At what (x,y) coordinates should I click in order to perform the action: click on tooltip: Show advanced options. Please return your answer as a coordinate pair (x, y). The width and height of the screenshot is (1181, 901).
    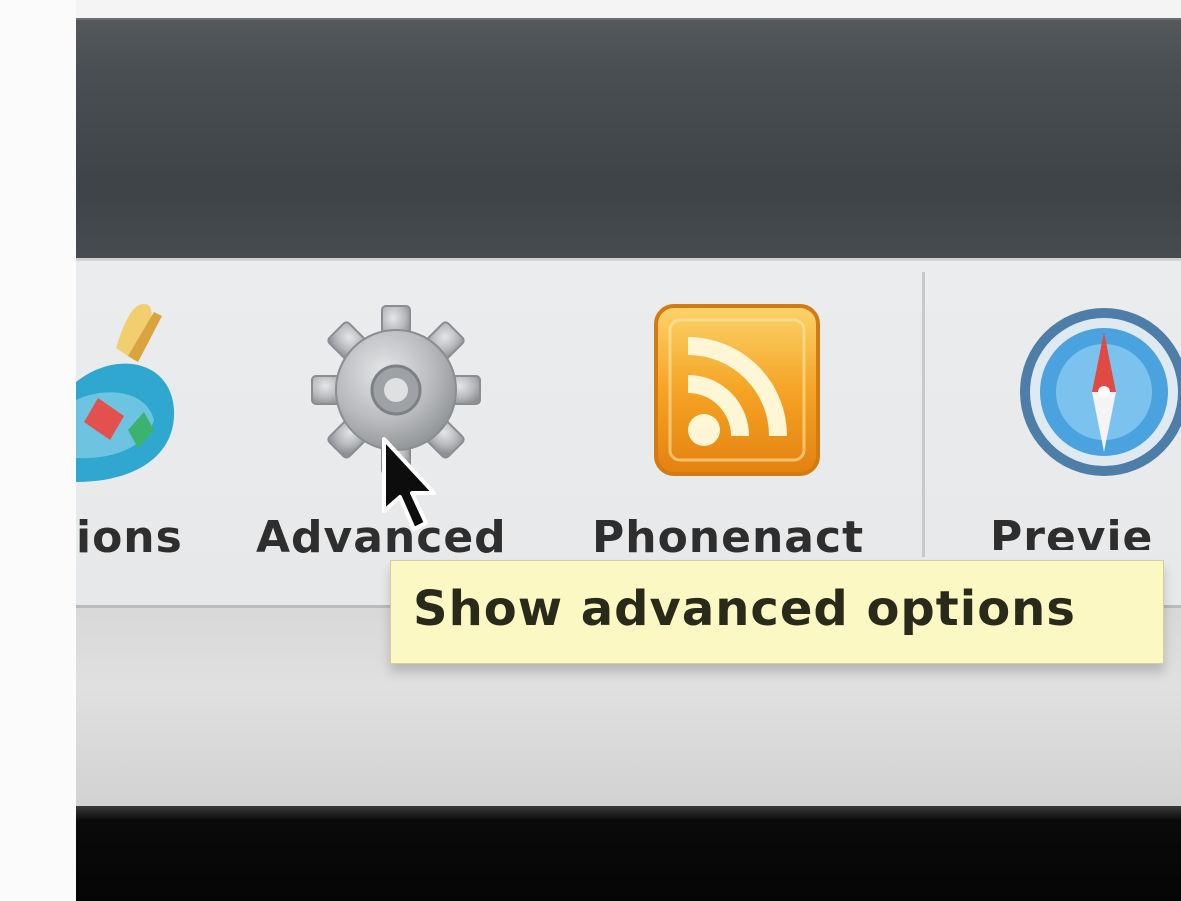
    Looking at the image, I should click on (777, 612).